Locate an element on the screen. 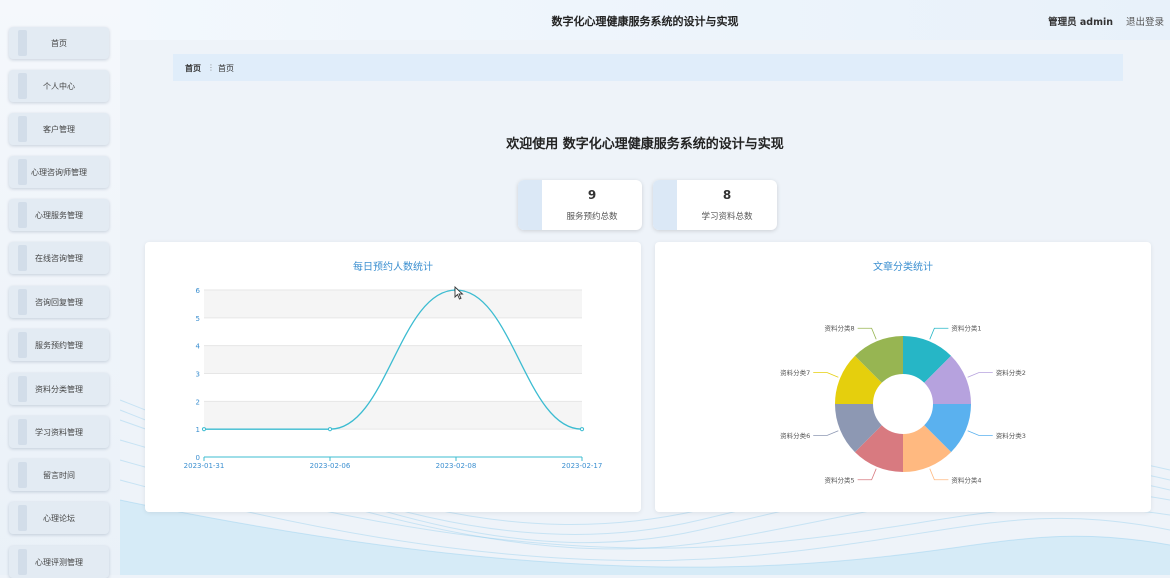 The height and width of the screenshot is (578, 1170). slice-label: 资料分类8 is located at coordinates (839, 328).